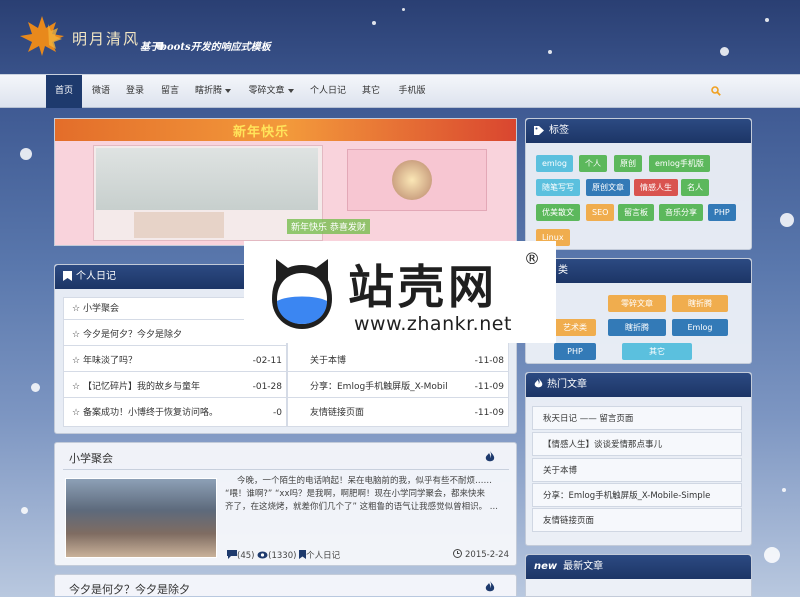 The height and width of the screenshot is (597, 800). I want to click on tag-php: PHP, so click(722, 212).